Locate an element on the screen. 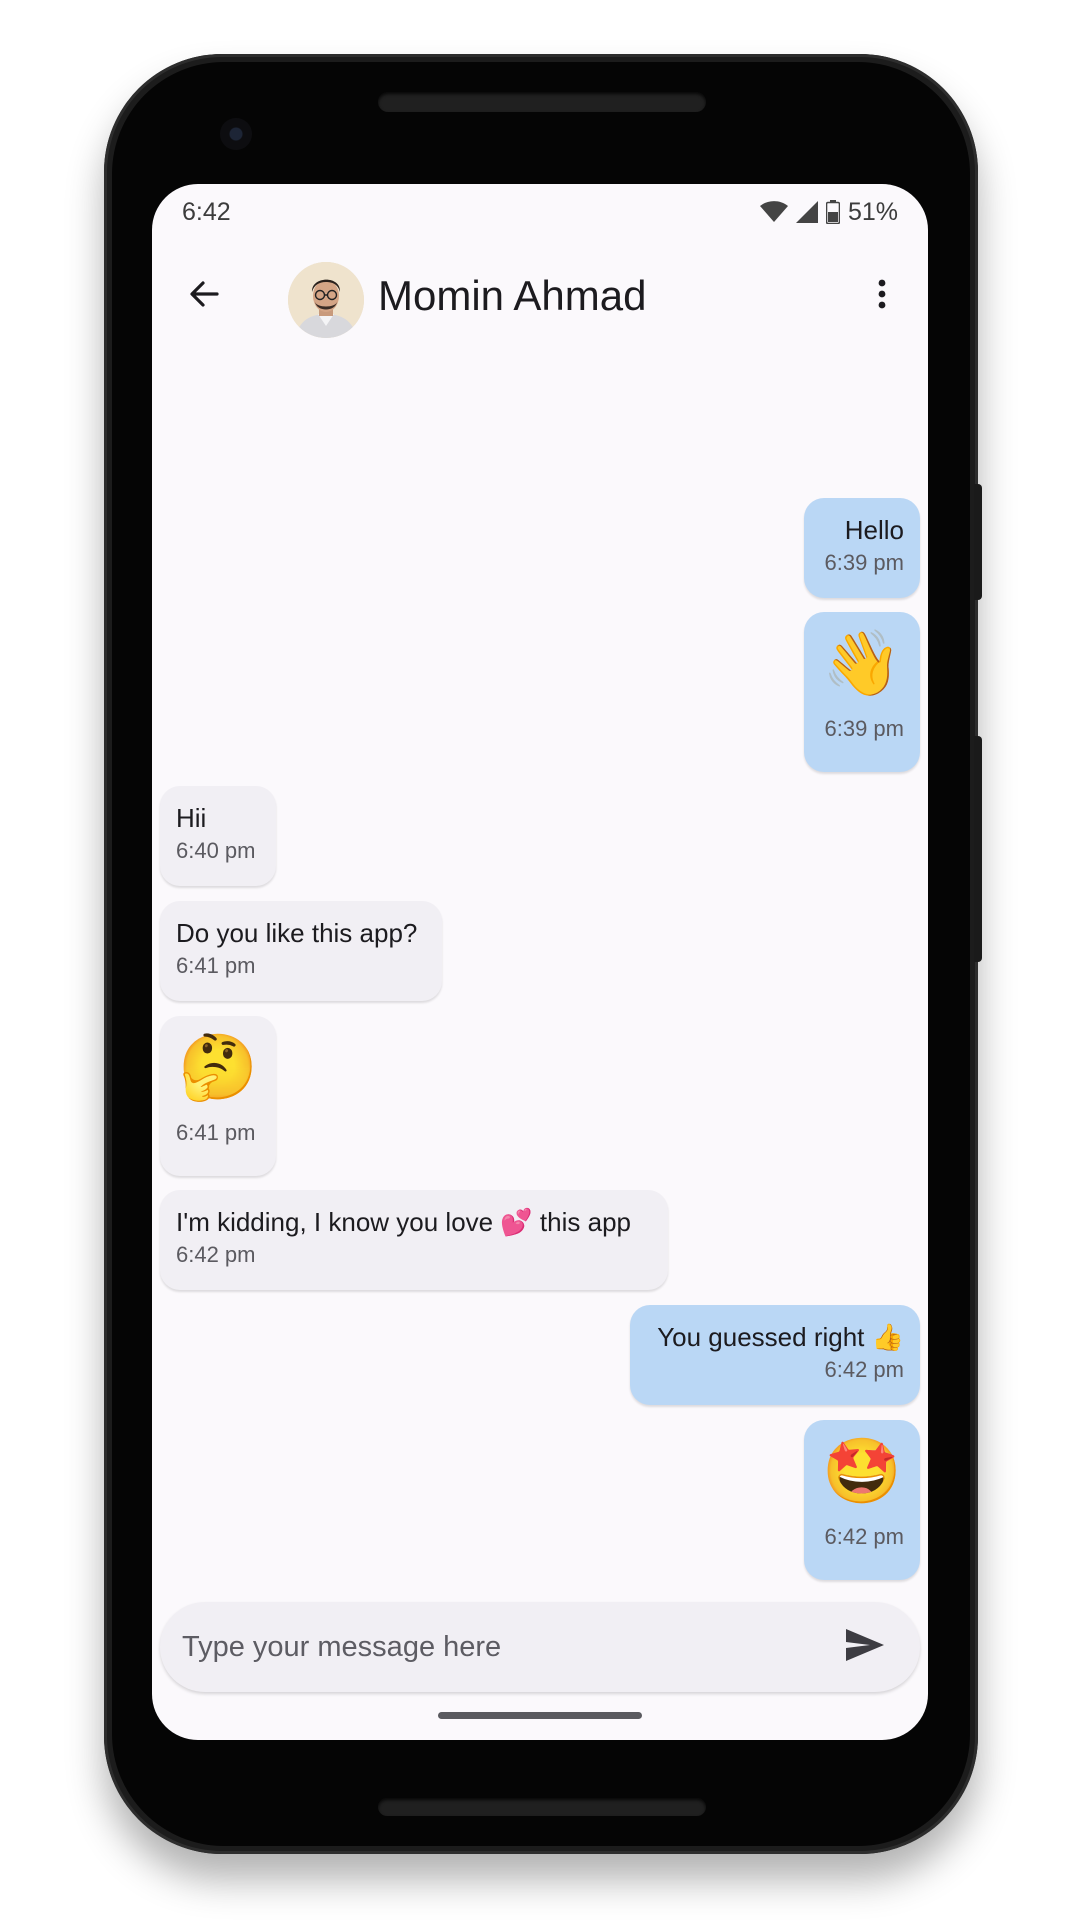  back-button is located at coordinates (204, 296).